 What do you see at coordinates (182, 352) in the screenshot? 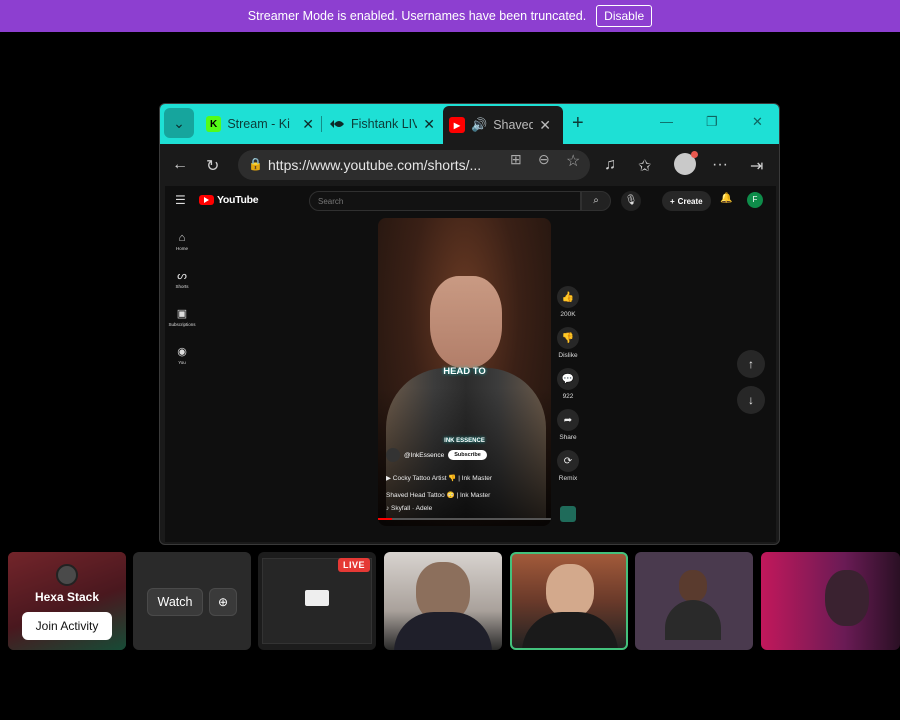
I see `you-icon: ◉` at bounding box center [182, 352].